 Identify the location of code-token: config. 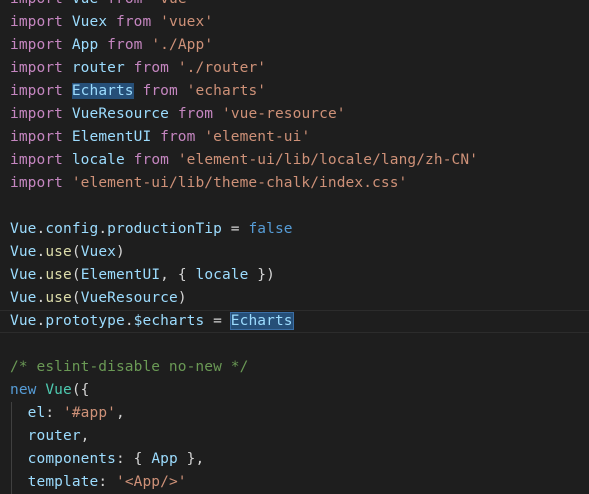
(72, 229).